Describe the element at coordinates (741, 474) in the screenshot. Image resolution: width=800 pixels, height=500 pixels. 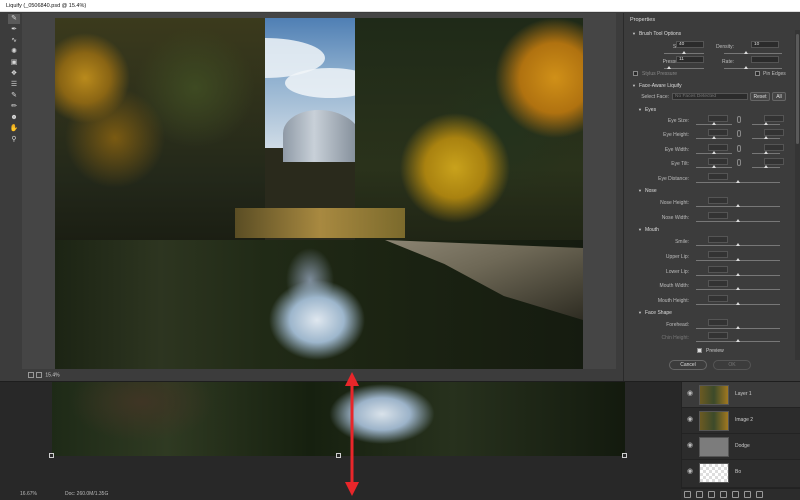
I see `layer-row: ◉ Bo` at that location.